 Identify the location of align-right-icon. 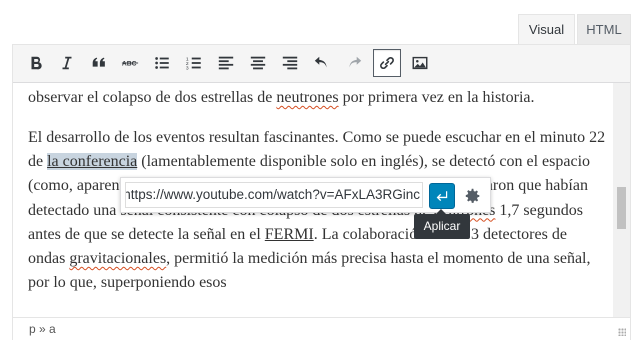
(290, 63).